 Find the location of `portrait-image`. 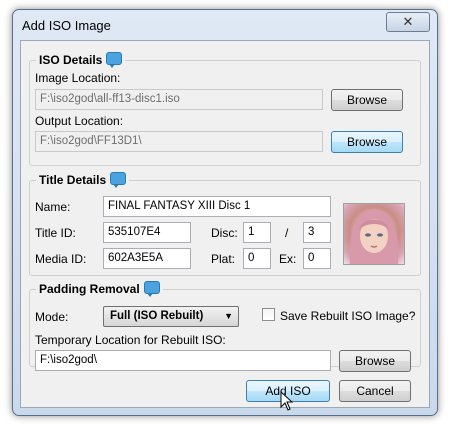

portrait-image is located at coordinates (374, 236).